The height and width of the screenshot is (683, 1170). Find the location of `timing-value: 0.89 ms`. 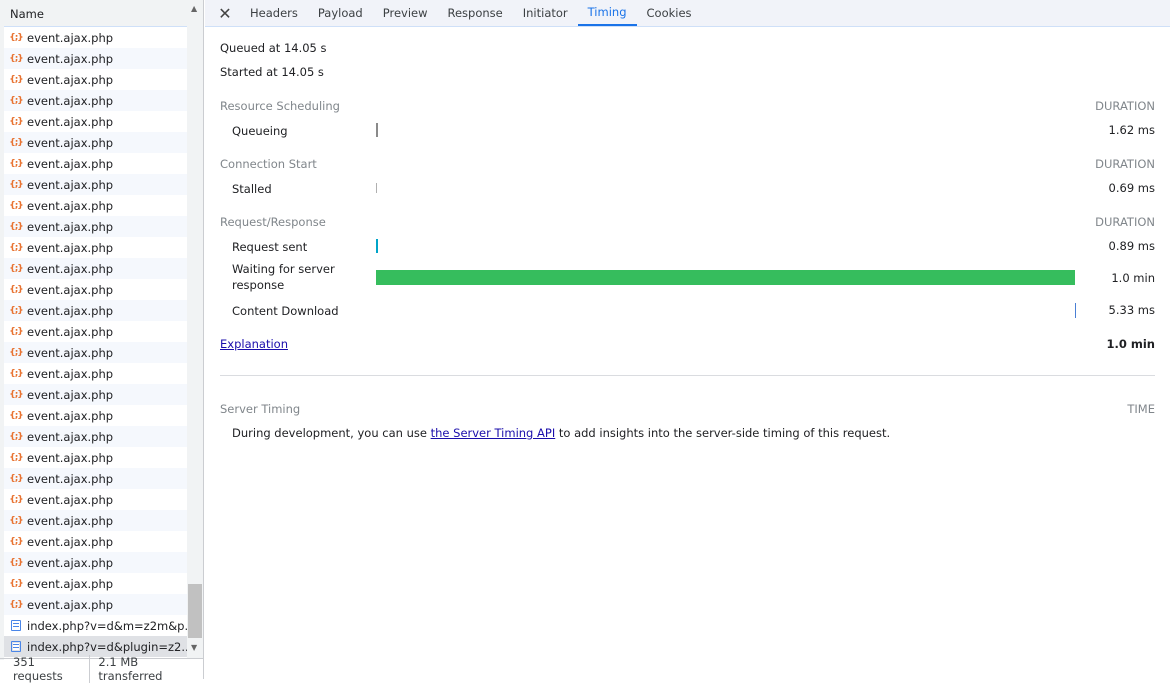

timing-value: 0.89 ms is located at coordinates (1131, 246).